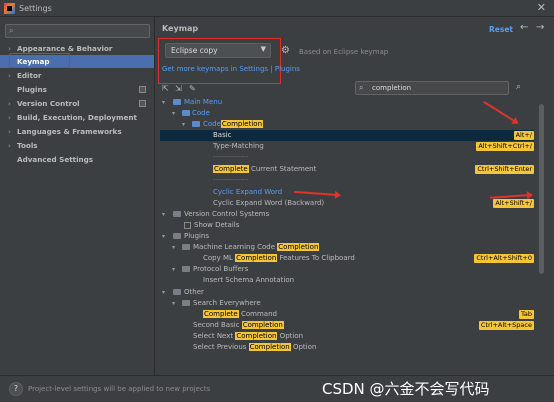 This screenshot has width=554, height=402. Describe the element at coordinates (256, 247) in the screenshot. I see `tree-label: Machine Learning Code Completion` at that location.